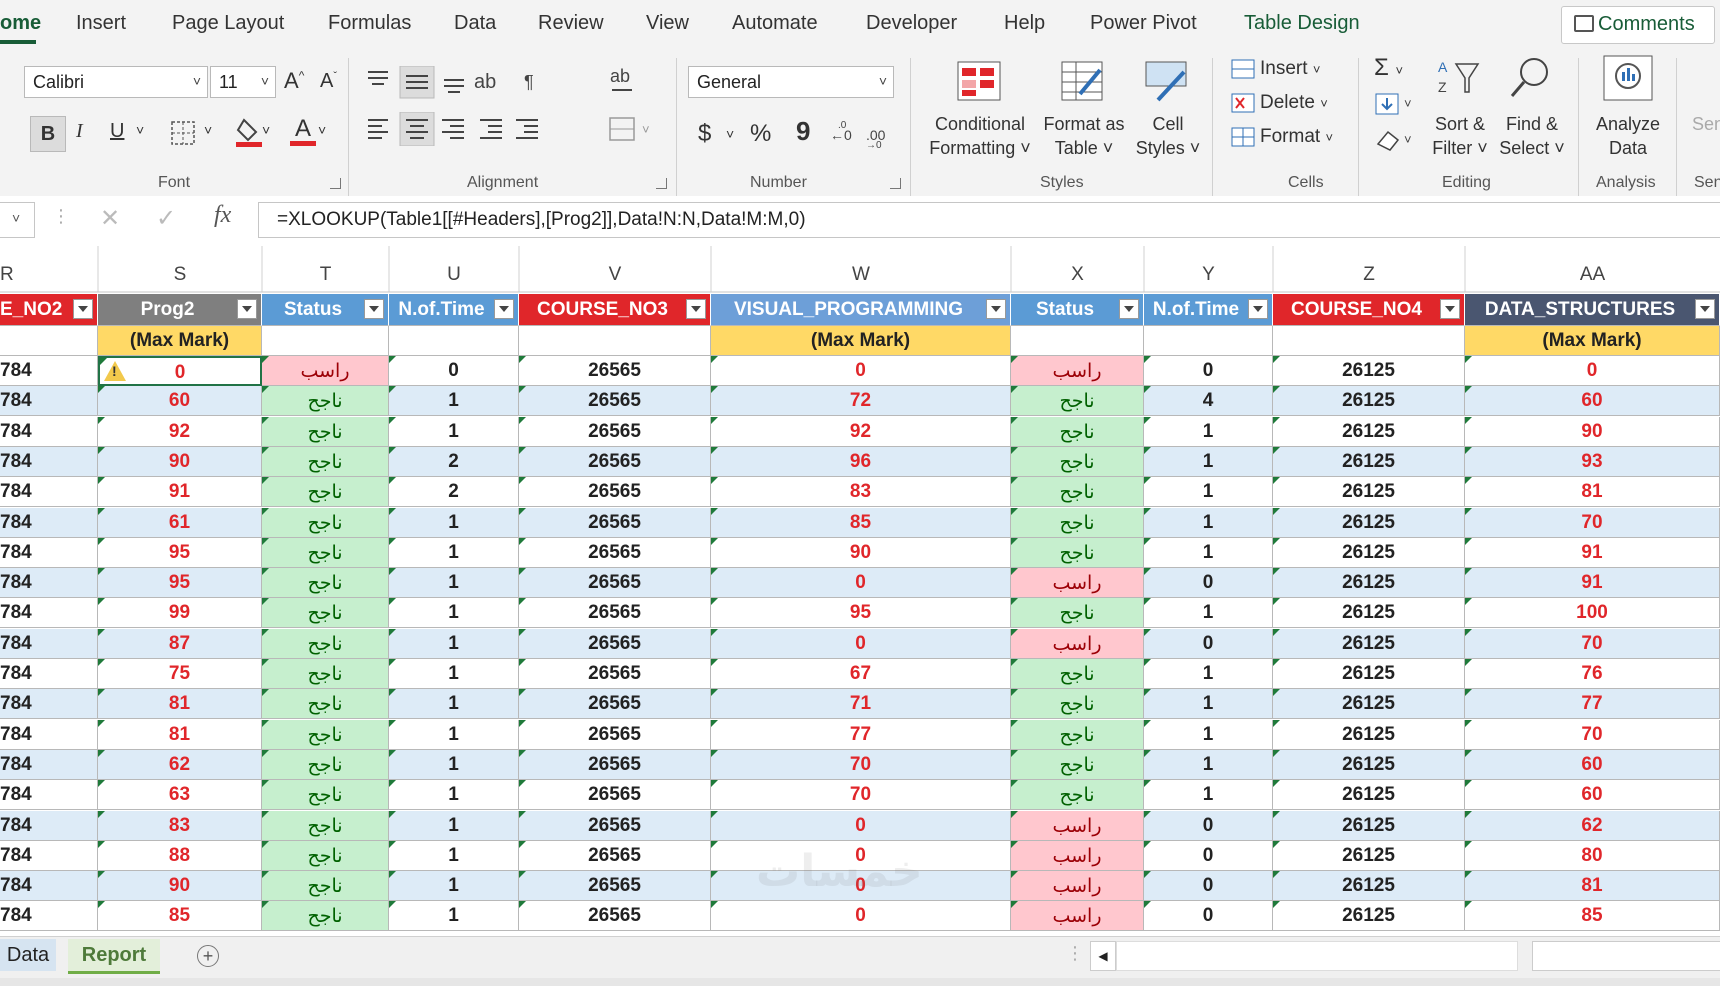  I want to click on table-cell: 77, so click(1592, 704).